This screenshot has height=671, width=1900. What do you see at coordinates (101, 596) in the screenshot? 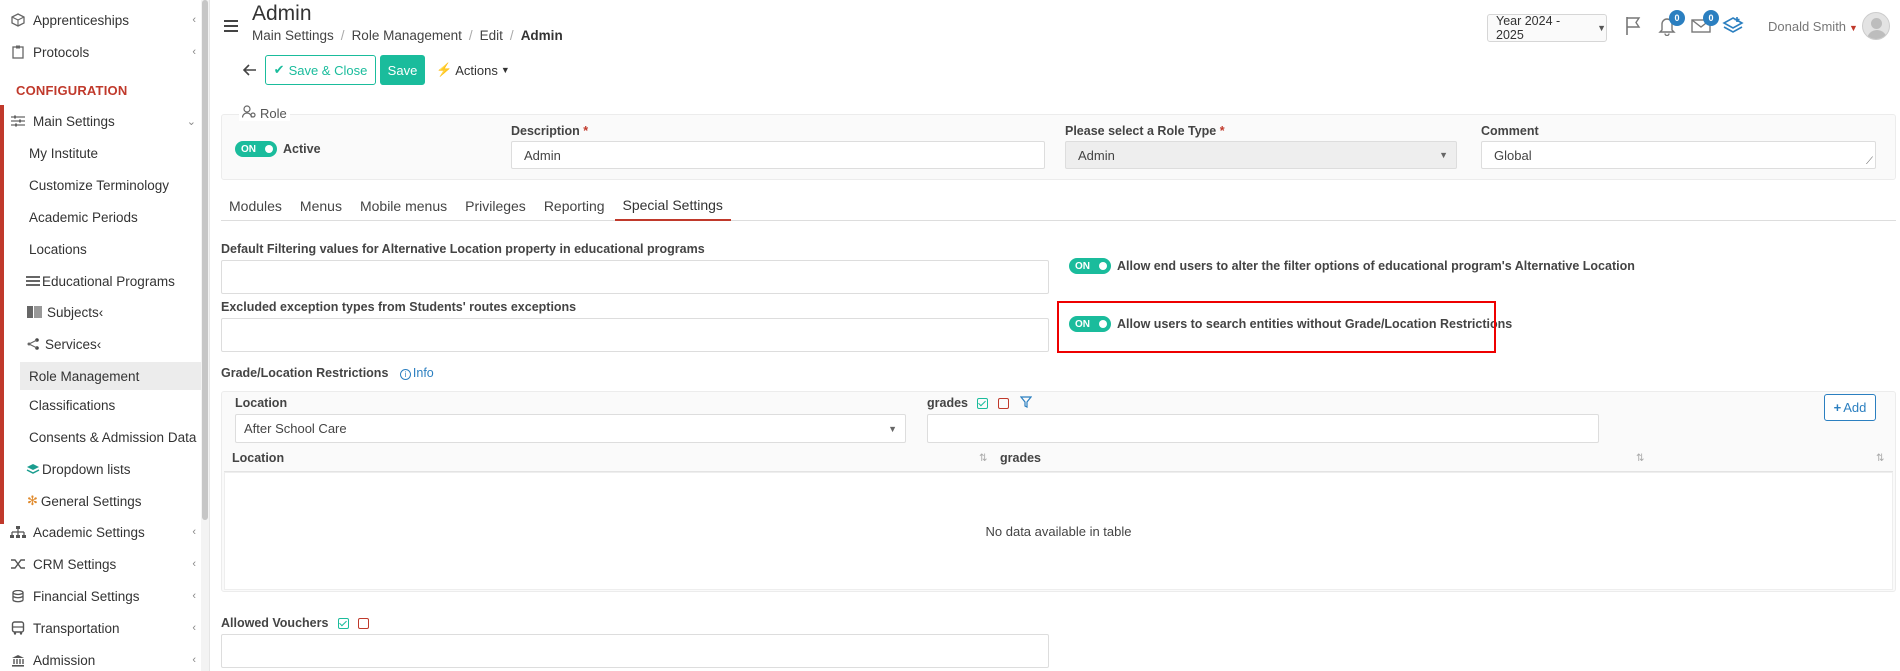
I see `sidebar-item-financial-settings: Financial Settings ‹` at bounding box center [101, 596].